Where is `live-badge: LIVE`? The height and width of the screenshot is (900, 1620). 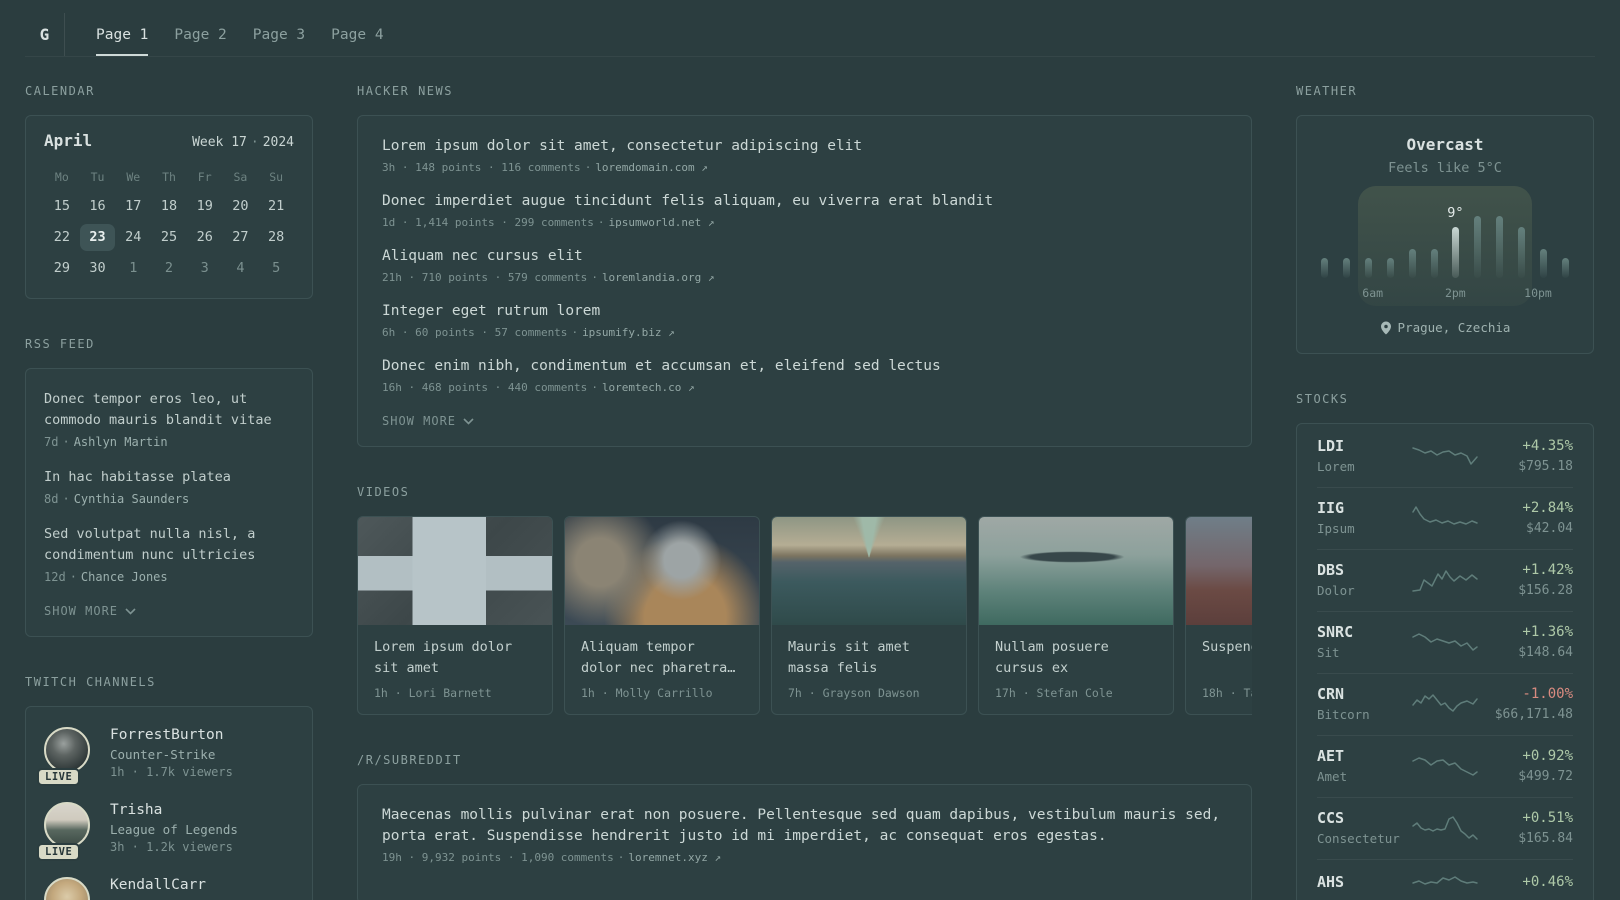 live-badge: LIVE is located at coordinates (59, 852).